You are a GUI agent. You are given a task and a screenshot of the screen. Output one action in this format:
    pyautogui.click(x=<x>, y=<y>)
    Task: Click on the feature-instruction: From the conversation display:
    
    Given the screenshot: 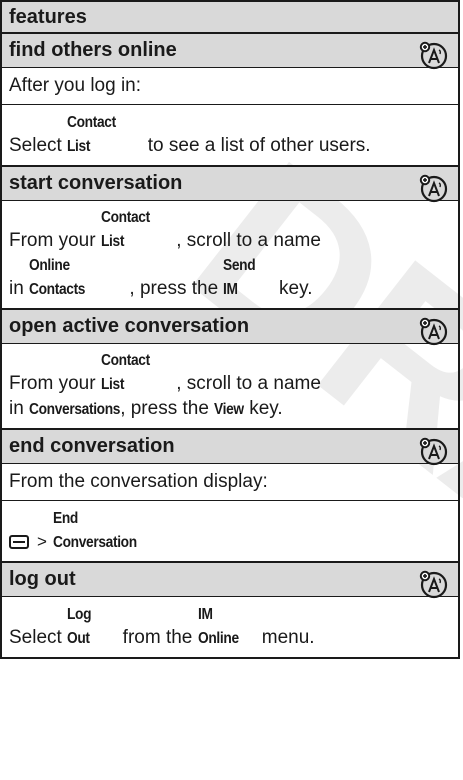 What is the action you would take?
    pyautogui.click(x=230, y=482)
    